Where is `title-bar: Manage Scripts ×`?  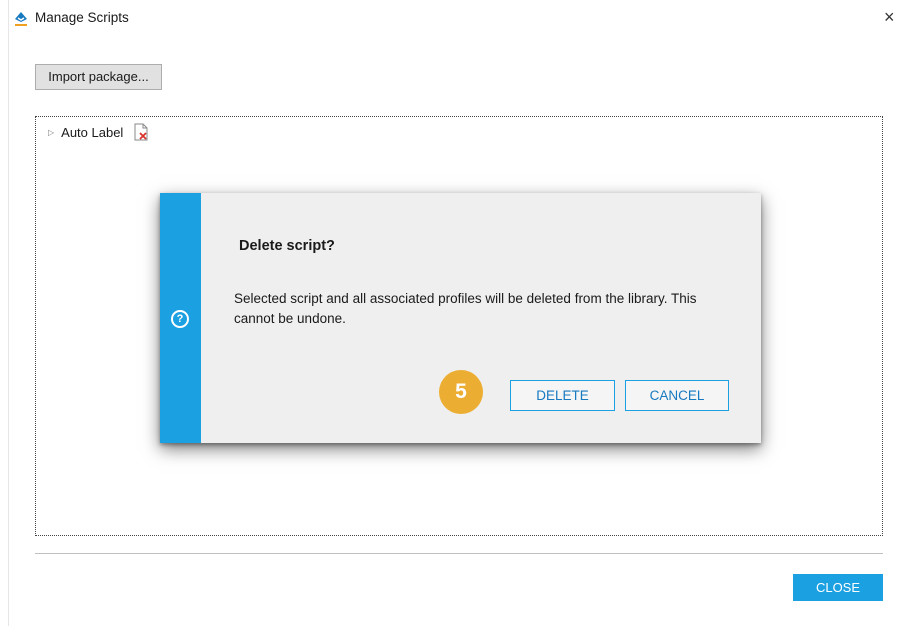
title-bar: Manage Scripts × is located at coordinates (450, 17).